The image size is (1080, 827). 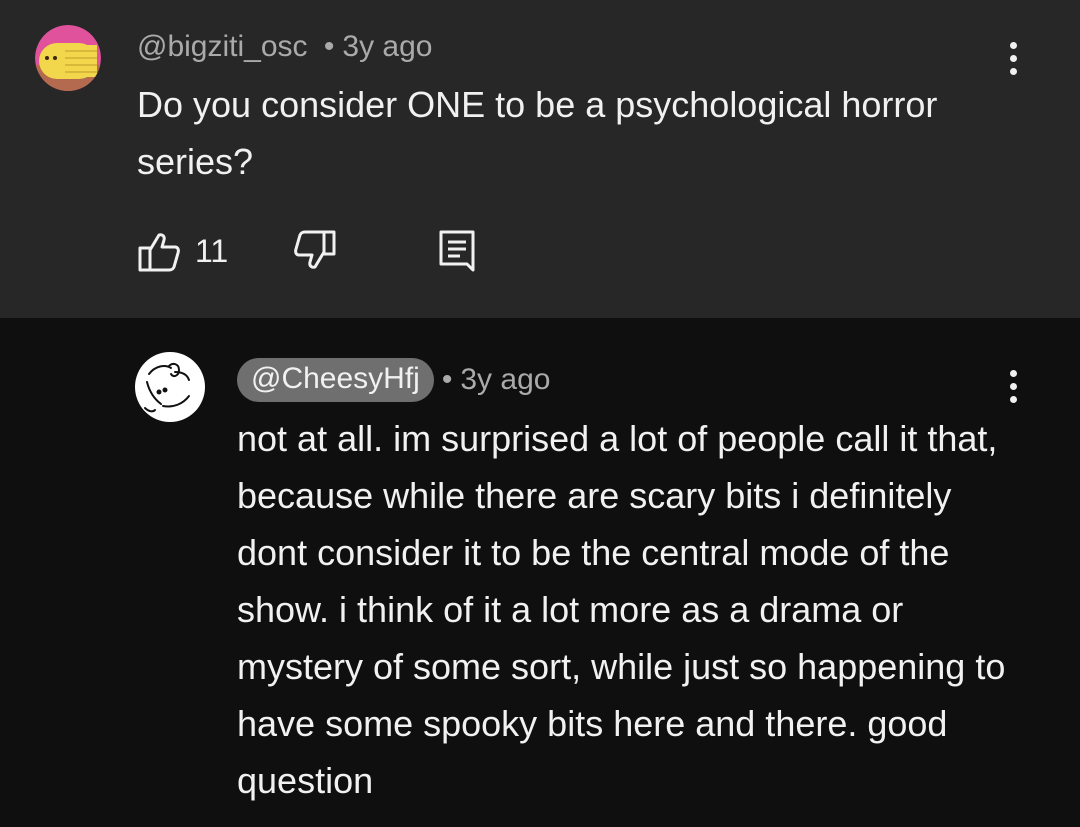 What do you see at coordinates (335, 380) in the screenshot?
I see `author-handle: @CheesyHfj` at bounding box center [335, 380].